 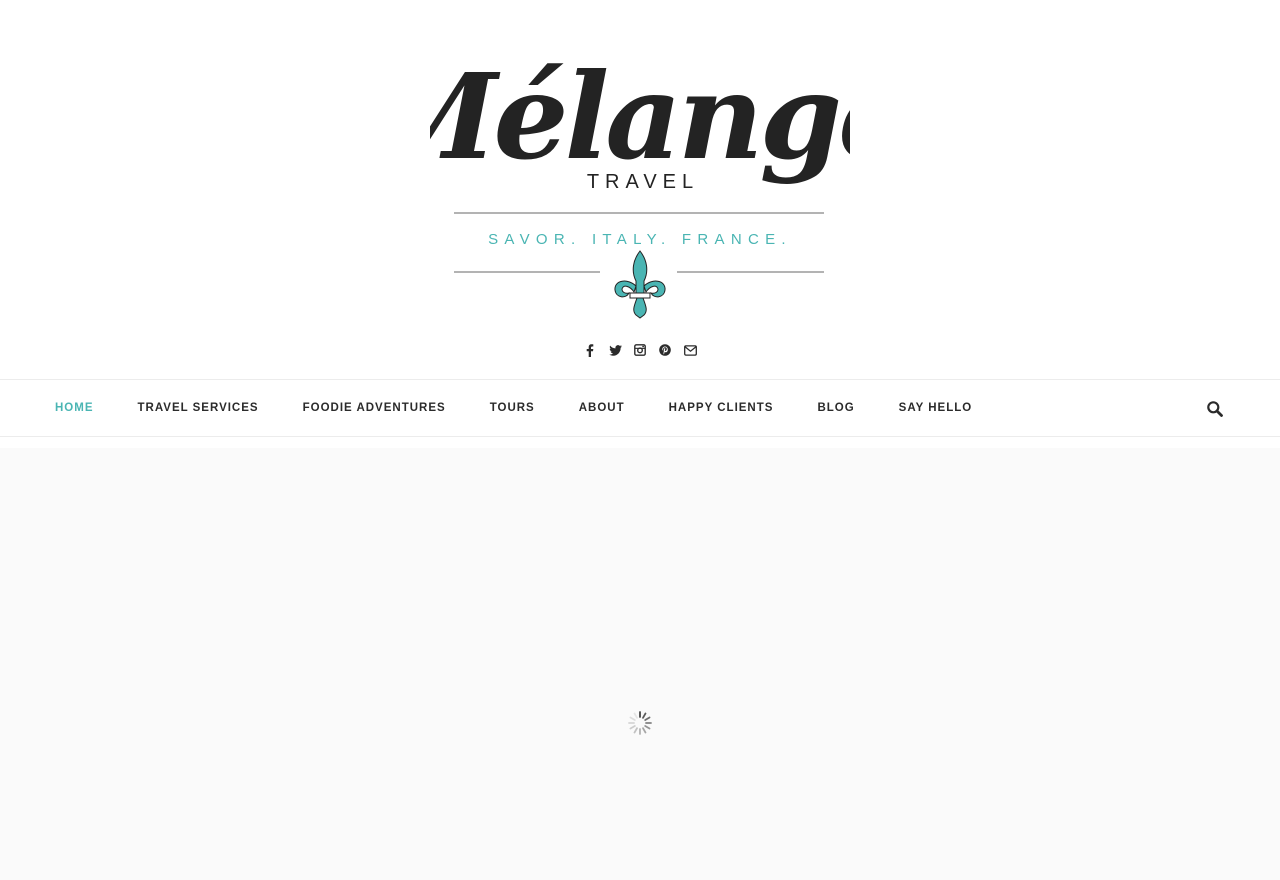 I want to click on loading-spinner-icon, so click(x=640, y=723).